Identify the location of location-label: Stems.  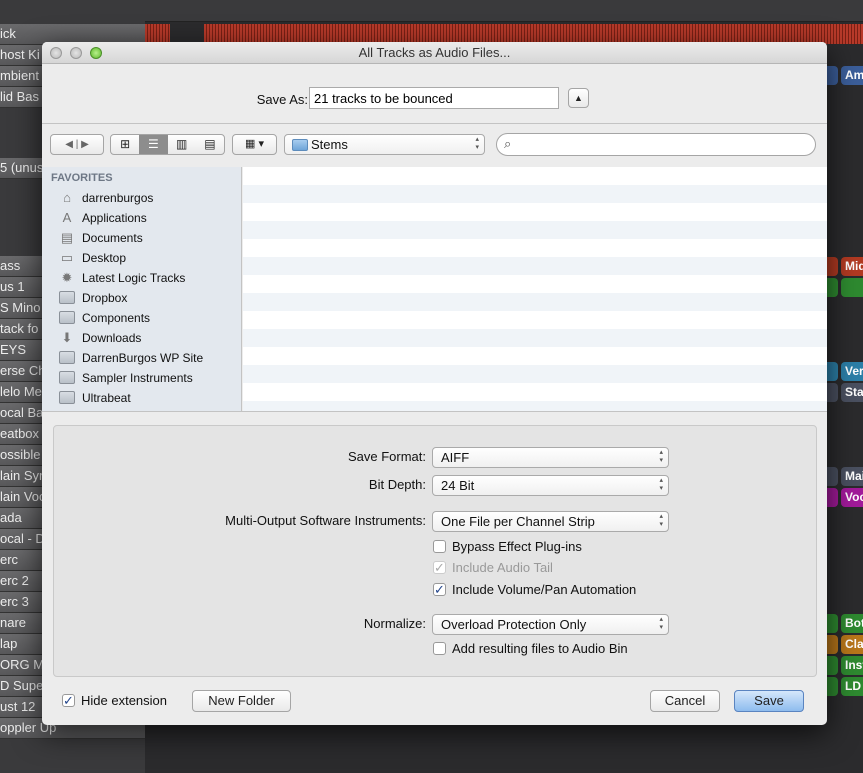
(329, 144).